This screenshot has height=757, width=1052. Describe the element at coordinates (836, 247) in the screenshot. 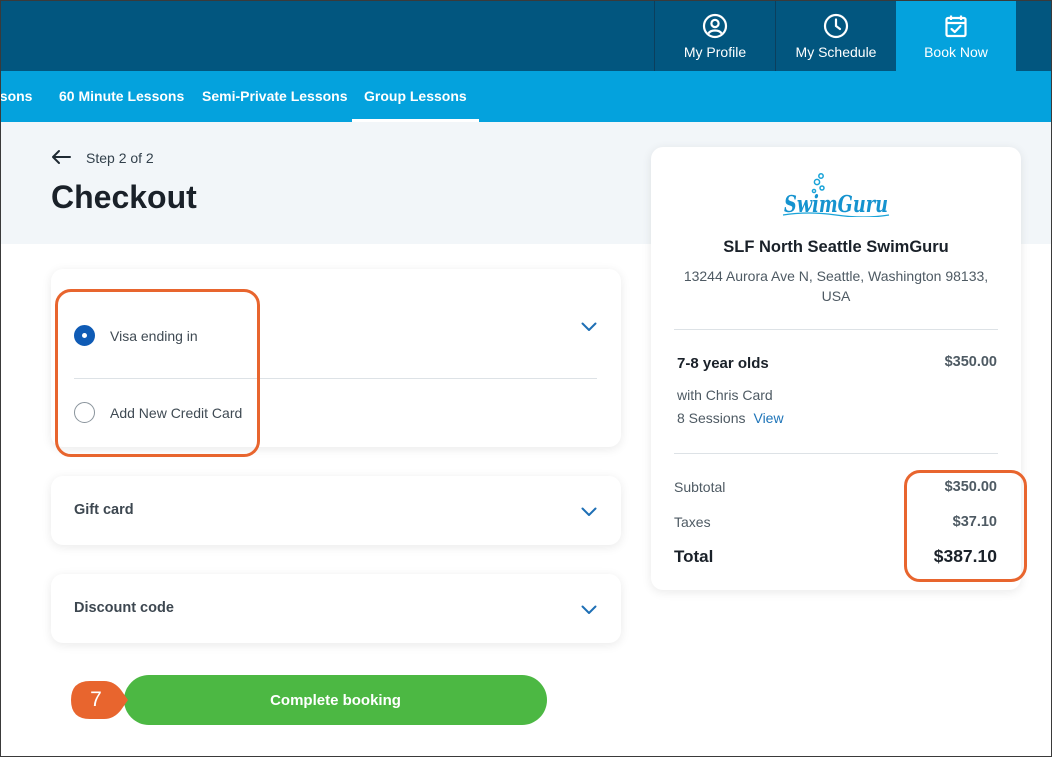

I see `location-name: SLF North Seattle SwimGuru` at that location.